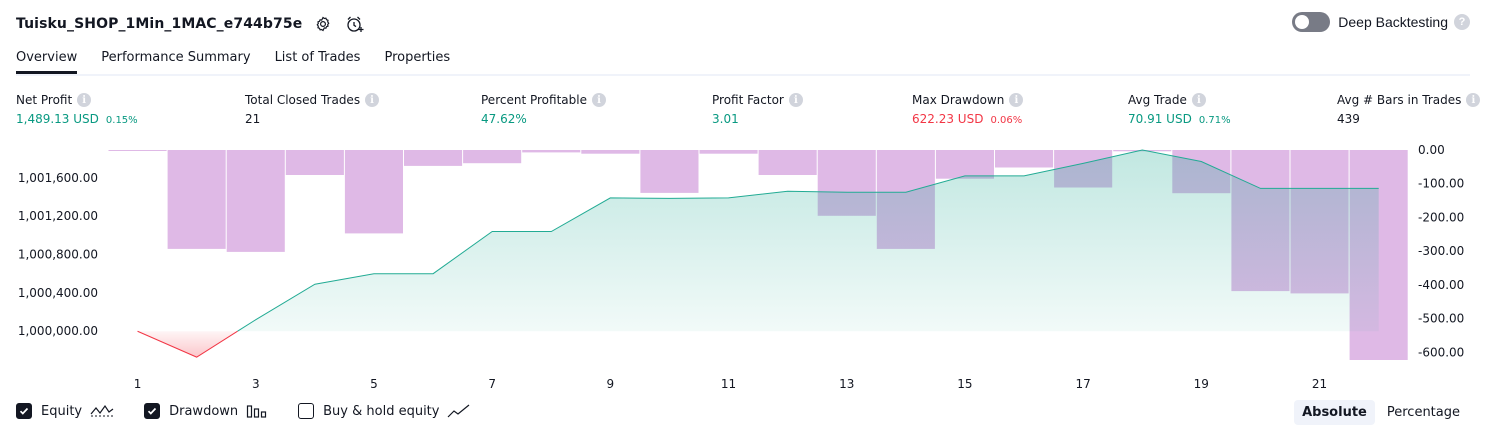 The image size is (1486, 438). I want to click on metric-value: 622.23 USD, so click(948, 119).